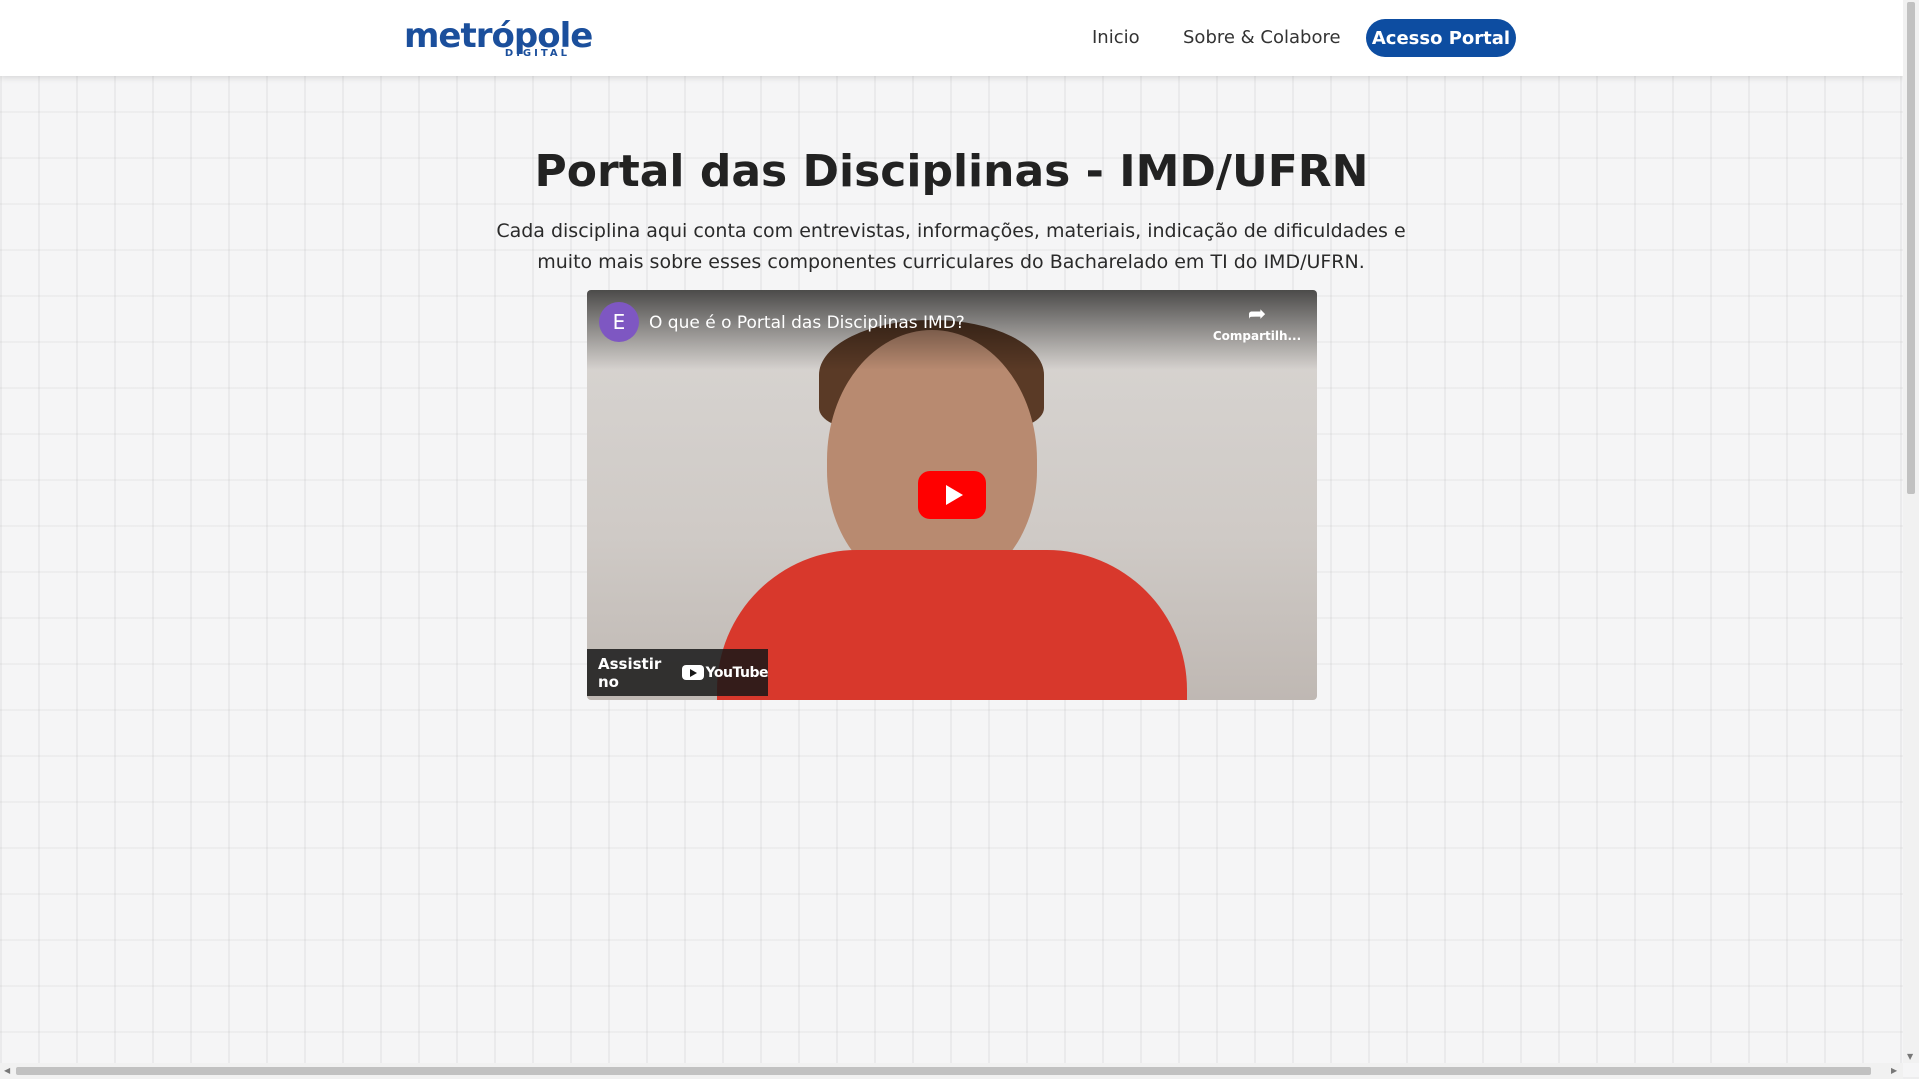 The height and width of the screenshot is (1079, 1919). What do you see at coordinates (692, 672) in the screenshot?
I see `youtube-icon` at bounding box center [692, 672].